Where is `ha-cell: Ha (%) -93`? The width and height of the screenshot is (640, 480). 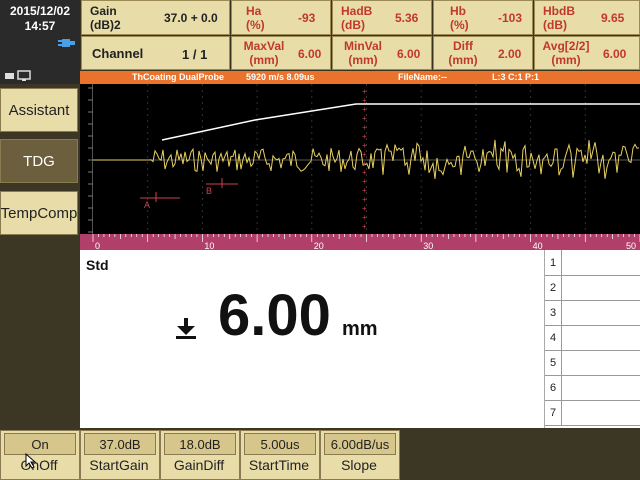 ha-cell: Ha (%) -93 is located at coordinates (281, 17).